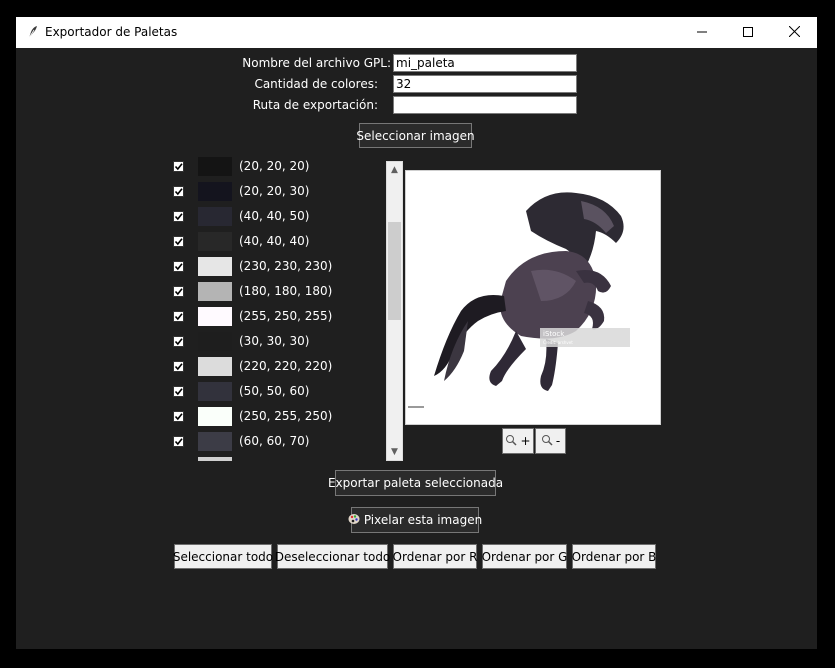 The height and width of the screenshot is (668, 835). Describe the element at coordinates (280, 458) in the screenshot. I see `palette-row` at that location.